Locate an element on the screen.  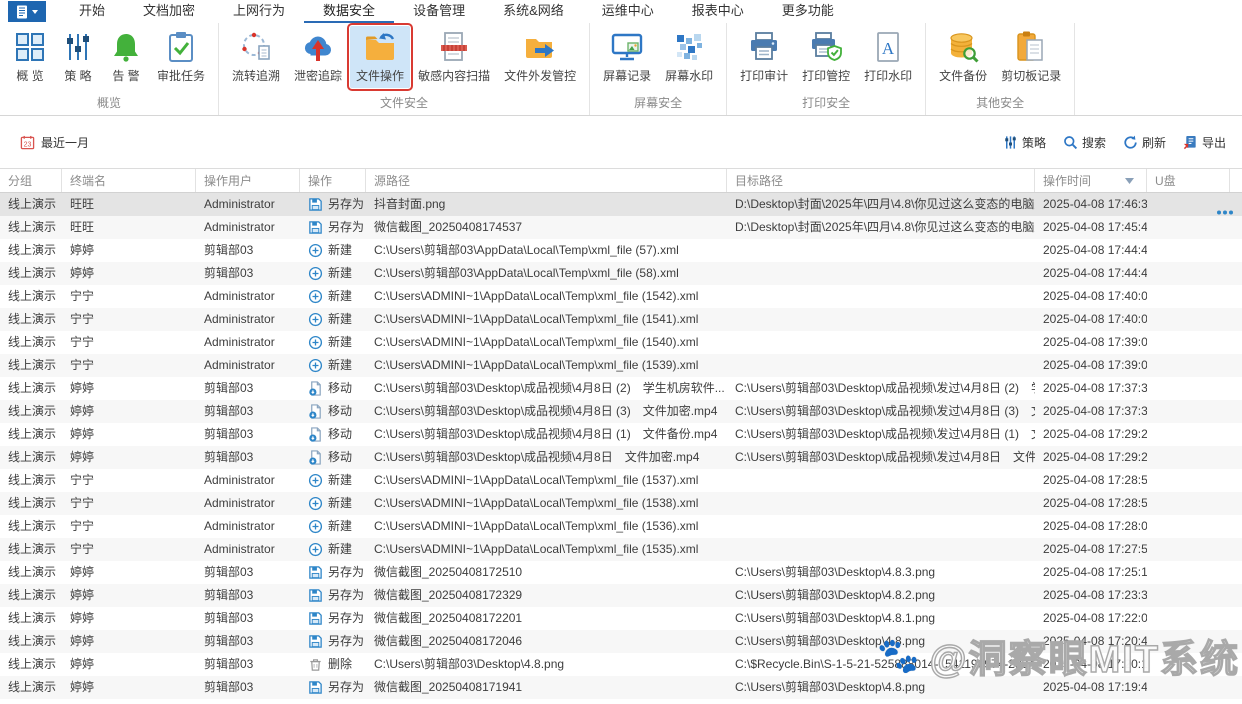
menu-tab-net-behavior: 上网行为 is located at coordinates (259, 10).